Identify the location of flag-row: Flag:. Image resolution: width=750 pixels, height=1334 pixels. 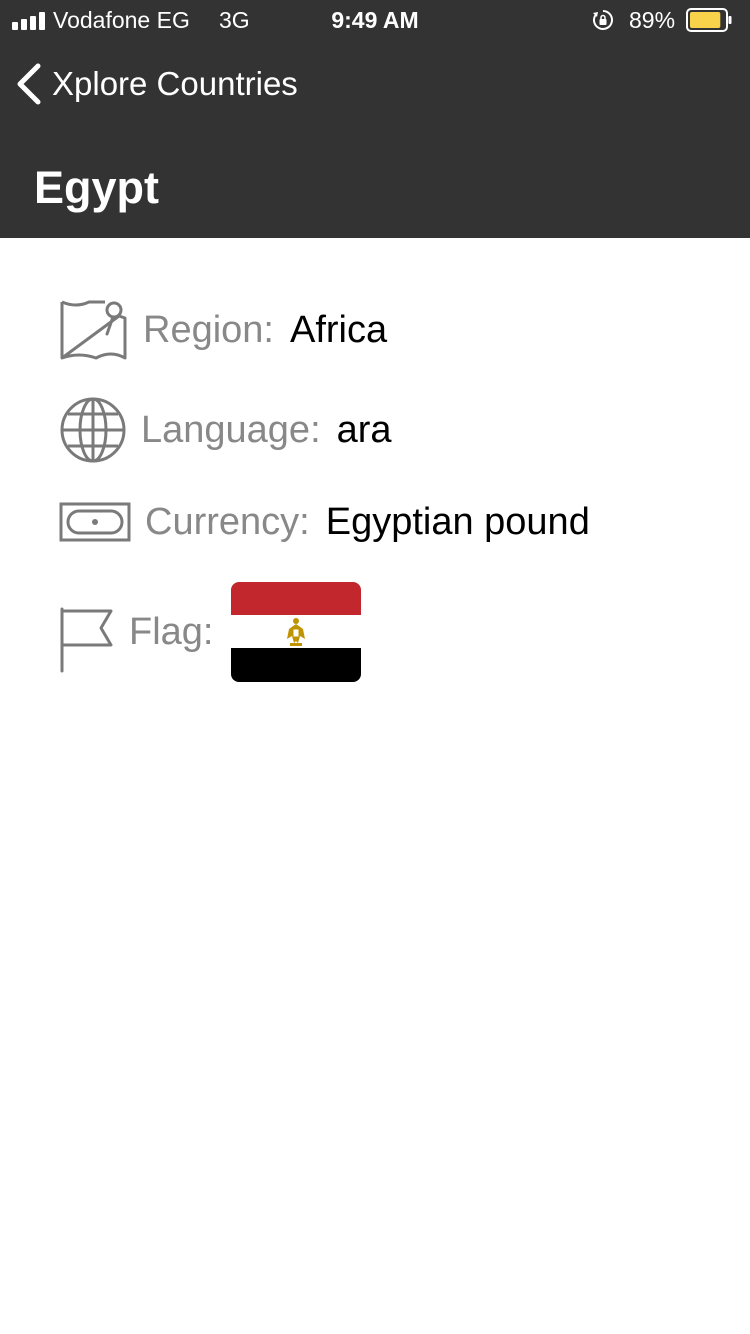
(210, 632).